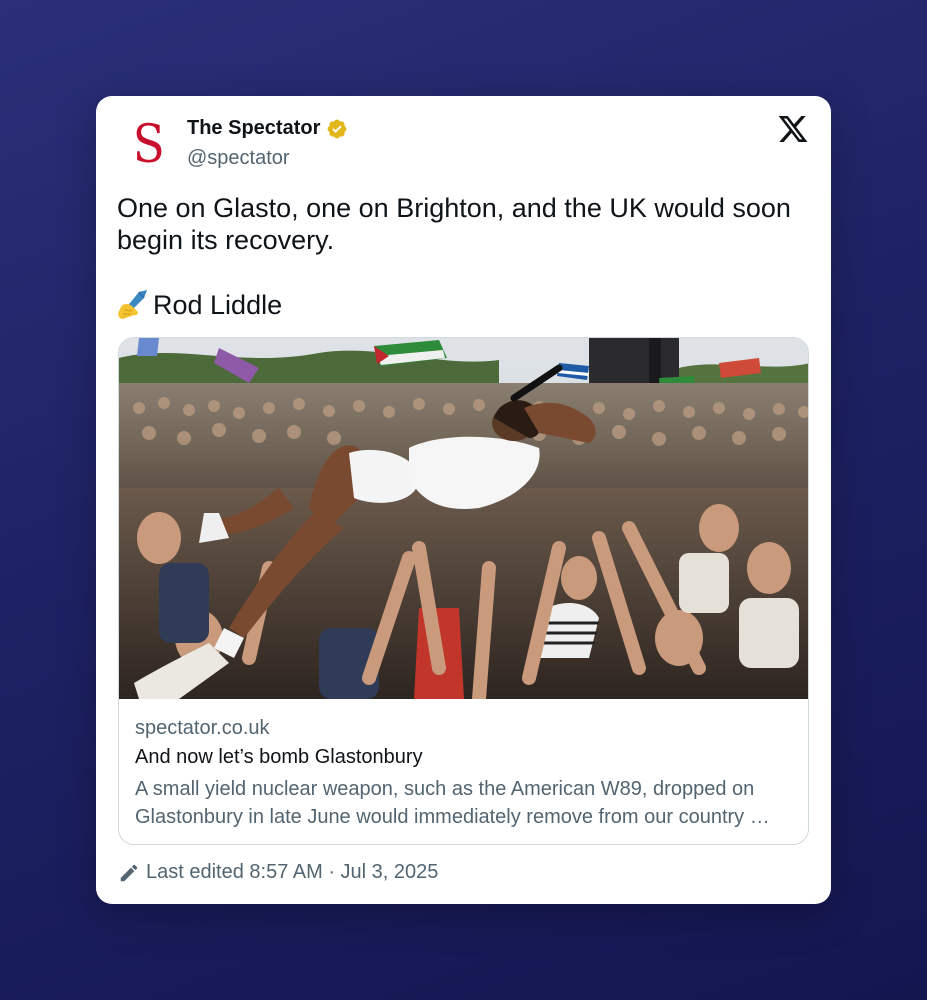 The image size is (927, 1000). What do you see at coordinates (238, 158) in the screenshot?
I see `author-handle: @spectator` at bounding box center [238, 158].